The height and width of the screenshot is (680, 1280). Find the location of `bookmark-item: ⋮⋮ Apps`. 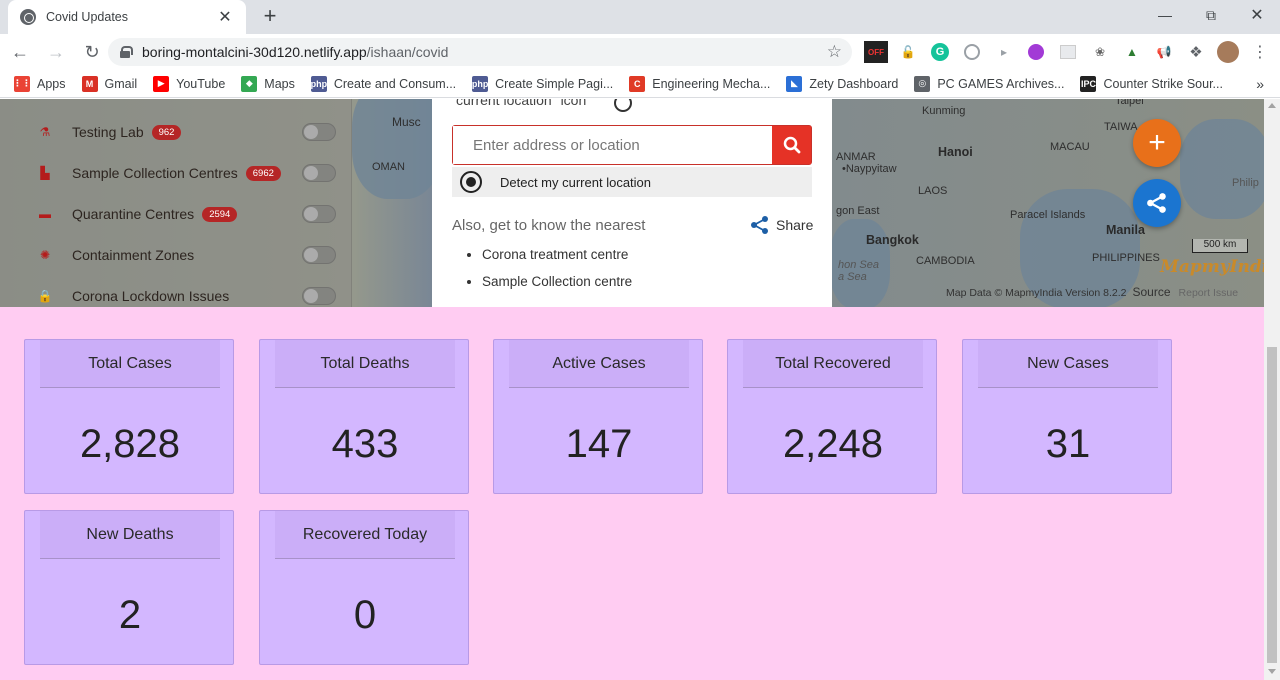

bookmark-item: ⋮⋮ Apps is located at coordinates (39, 83).